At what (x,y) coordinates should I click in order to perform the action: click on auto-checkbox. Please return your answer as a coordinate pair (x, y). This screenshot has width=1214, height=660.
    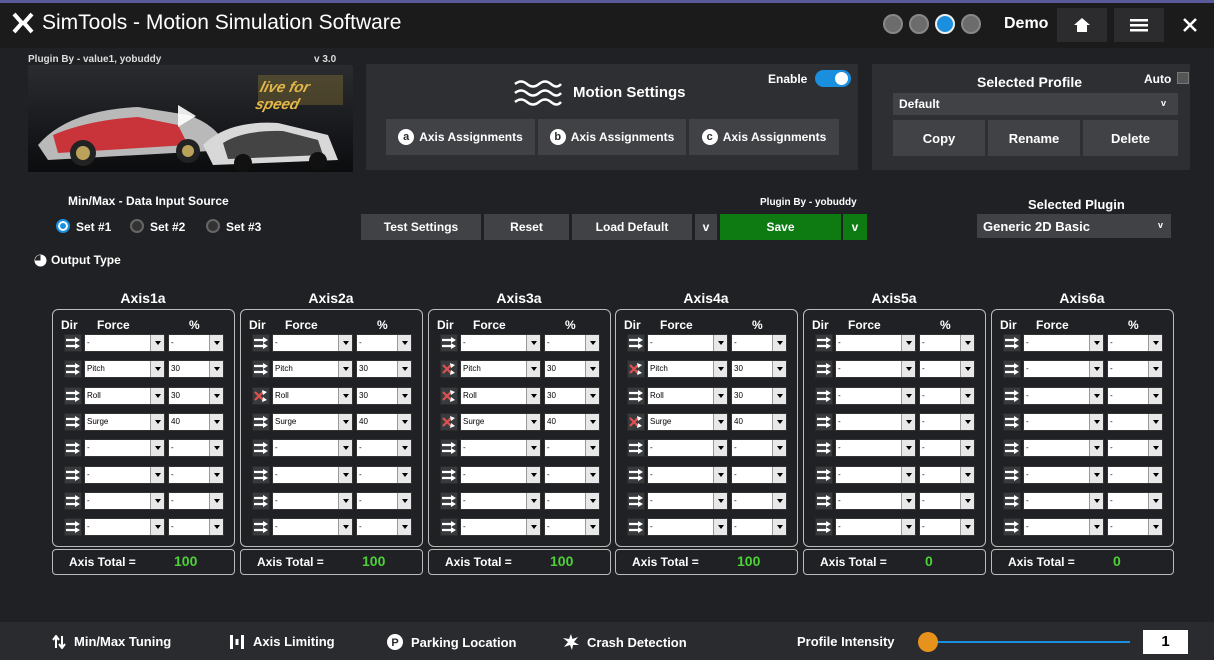
    Looking at the image, I should click on (1183, 78).